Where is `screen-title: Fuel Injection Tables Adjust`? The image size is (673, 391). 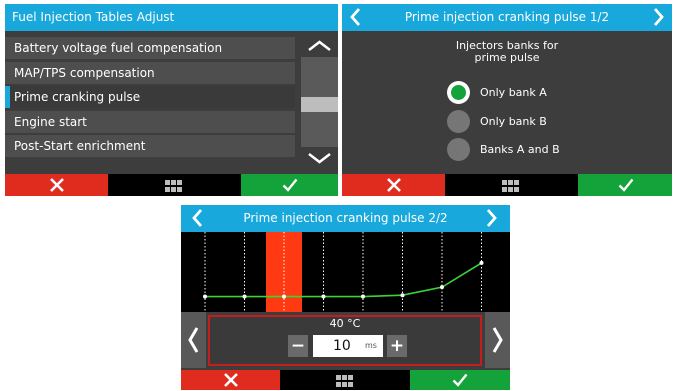
screen-title: Fuel Injection Tables Adjust is located at coordinates (93, 17).